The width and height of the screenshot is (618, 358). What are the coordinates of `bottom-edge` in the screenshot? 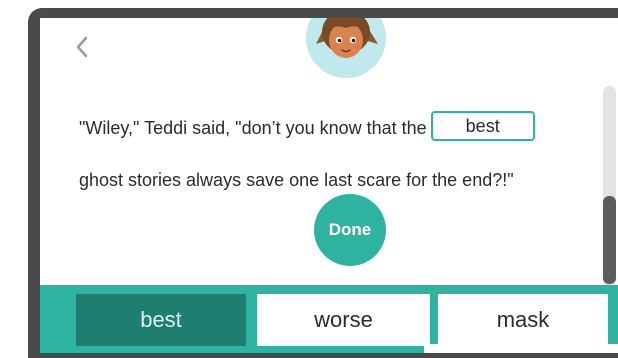 It's located at (521, 348).